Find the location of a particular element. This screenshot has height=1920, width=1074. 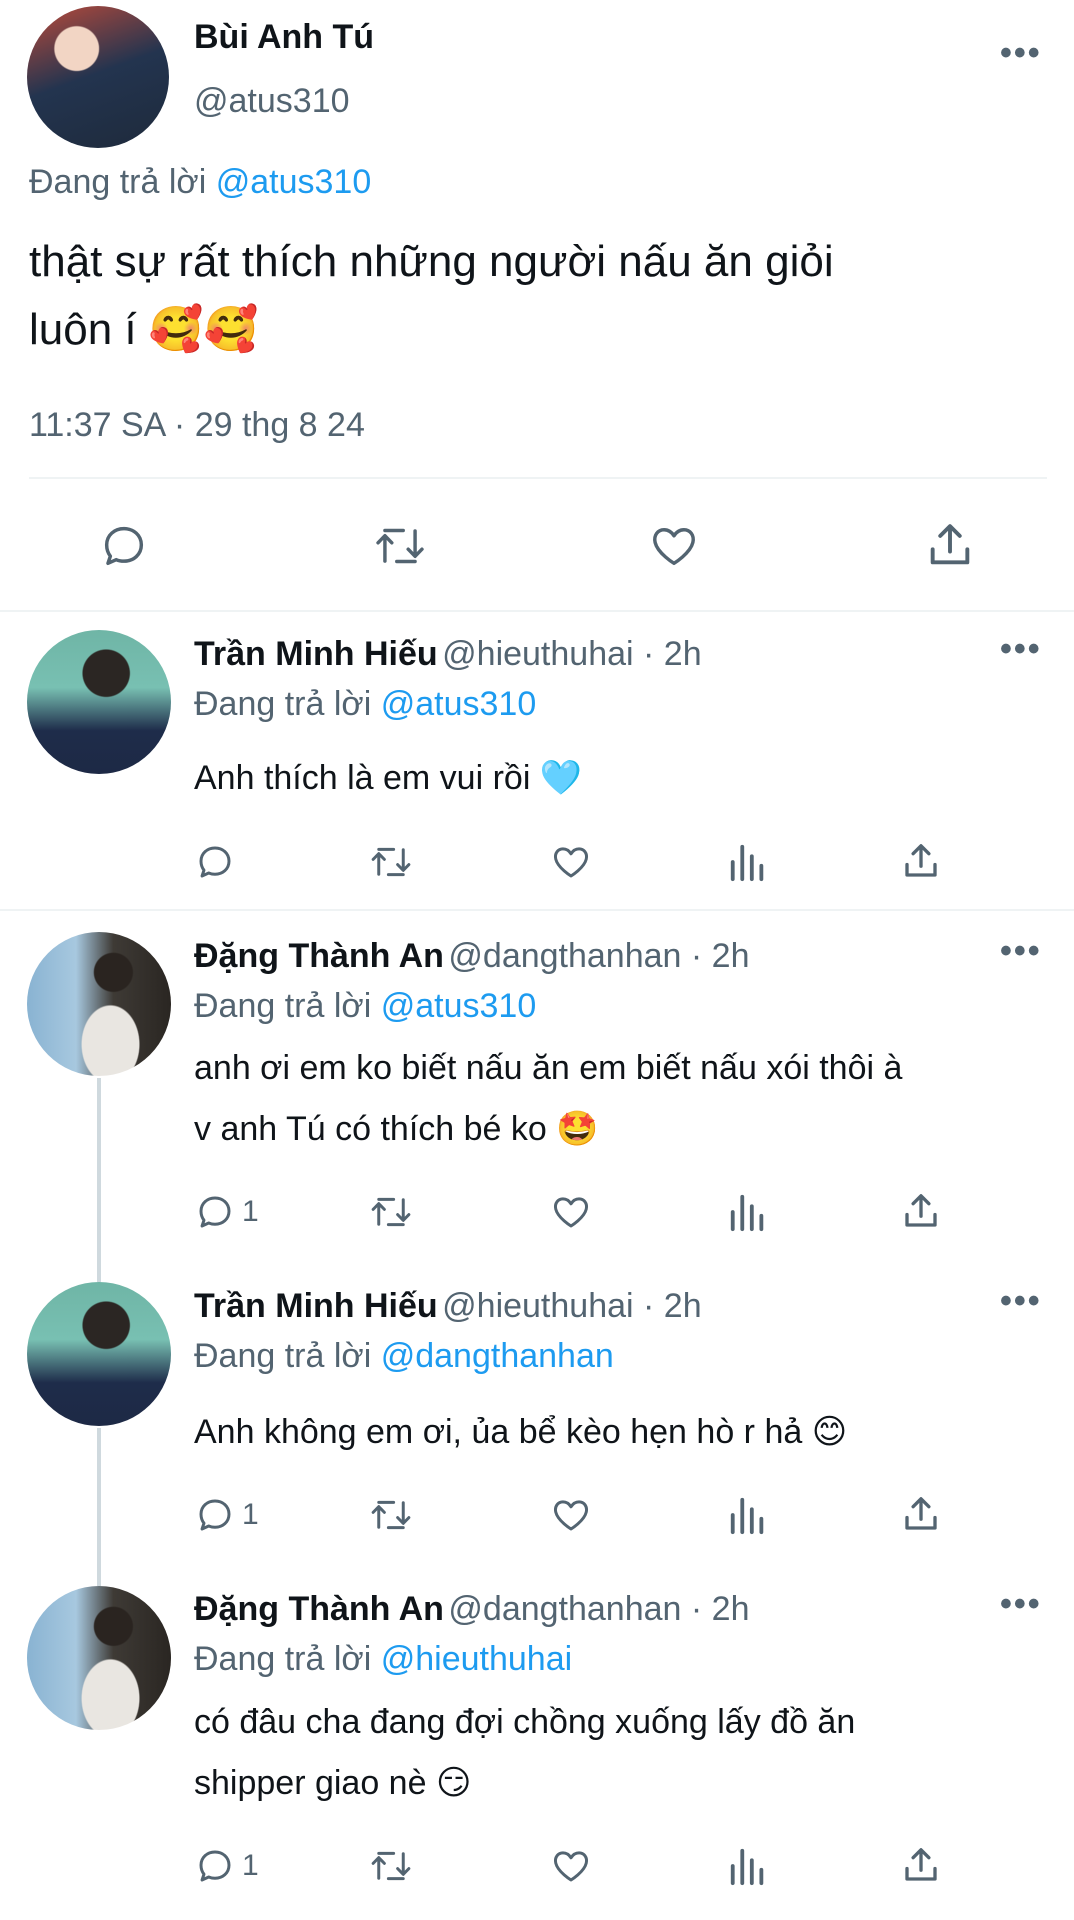

author-handle: @atus310 is located at coordinates (272, 101).